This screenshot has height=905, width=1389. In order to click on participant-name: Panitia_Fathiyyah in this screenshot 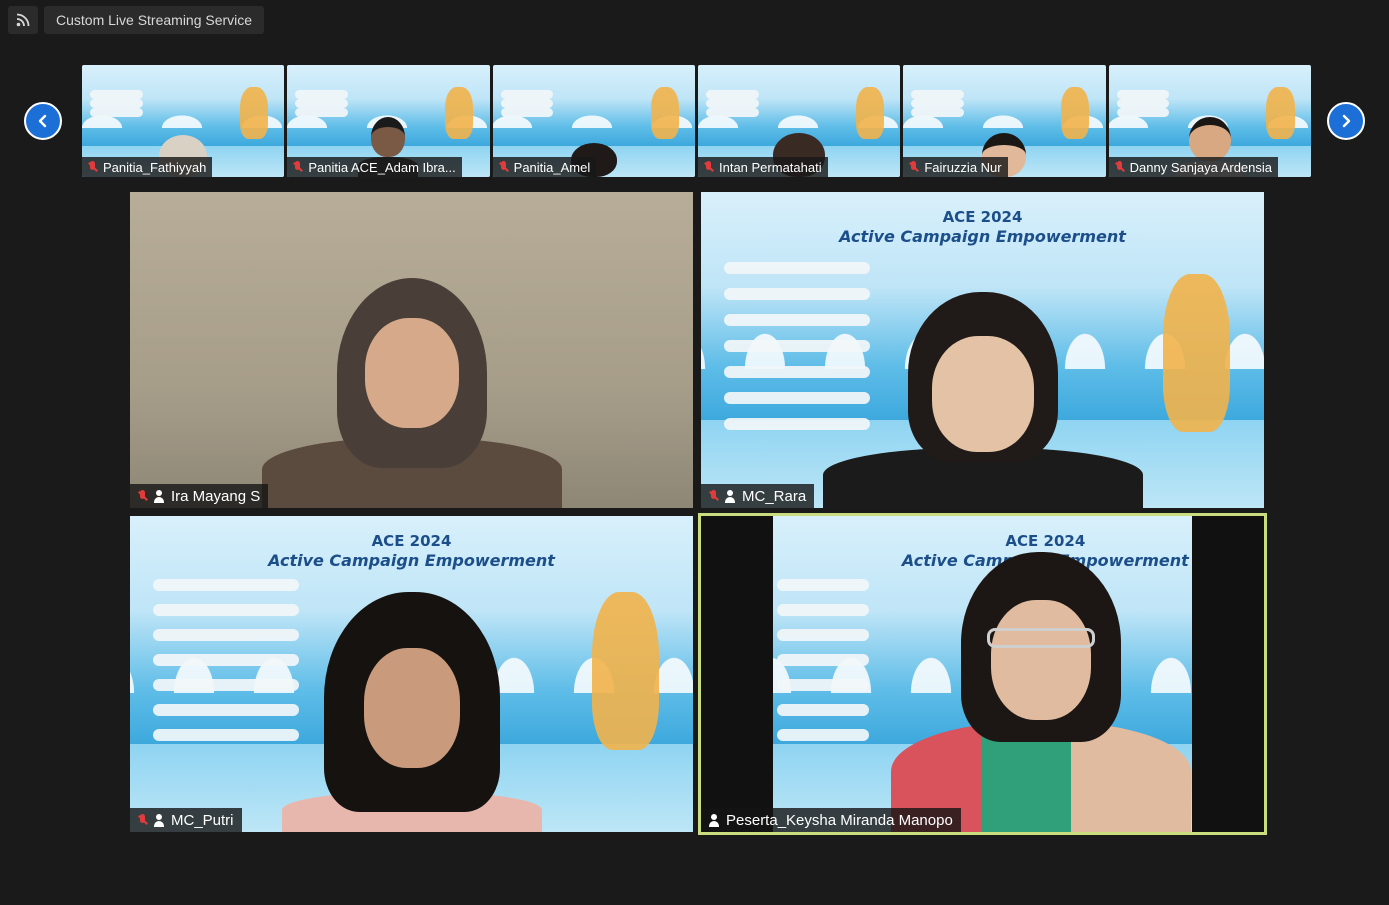, I will do `click(155, 167)`.